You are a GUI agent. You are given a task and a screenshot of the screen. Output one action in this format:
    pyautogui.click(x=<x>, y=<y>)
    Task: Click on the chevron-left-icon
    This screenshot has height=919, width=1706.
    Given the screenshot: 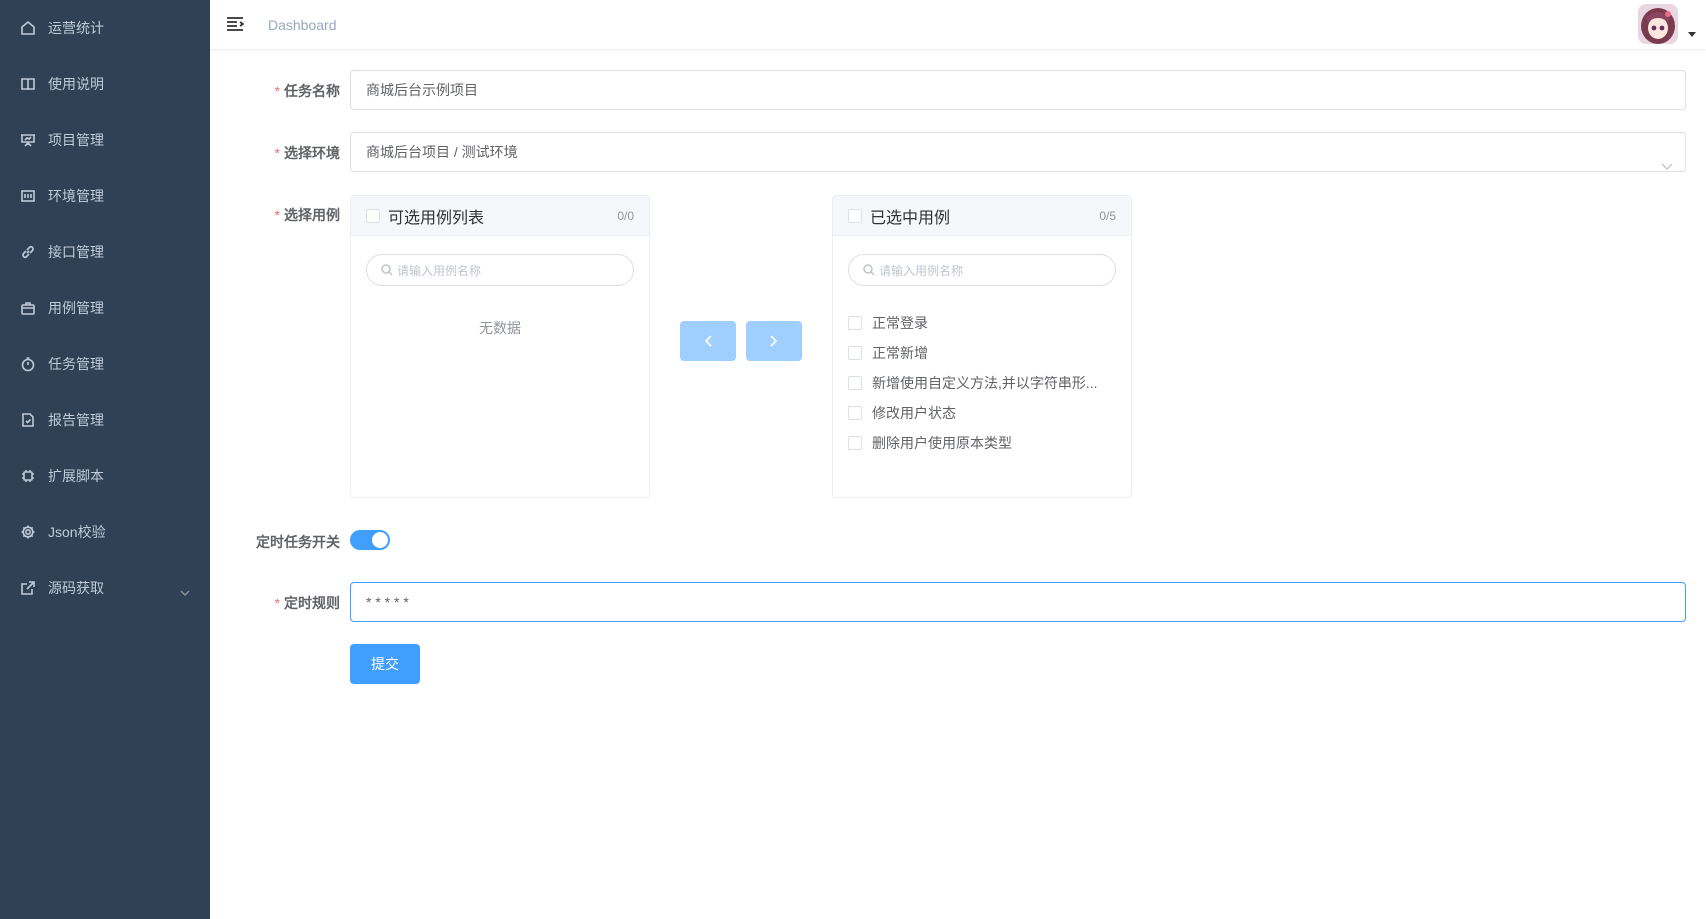 What is the action you would take?
    pyautogui.click(x=708, y=341)
    